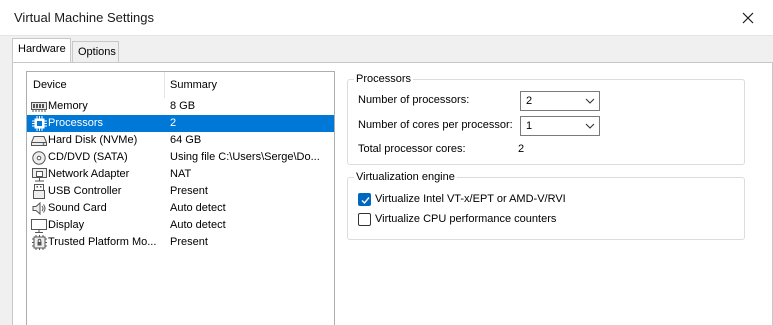 The image size is (773, 325). Describe the element at coordinates (529, 101) in the screenshot. I see `num-processors-value: 2` at that location.